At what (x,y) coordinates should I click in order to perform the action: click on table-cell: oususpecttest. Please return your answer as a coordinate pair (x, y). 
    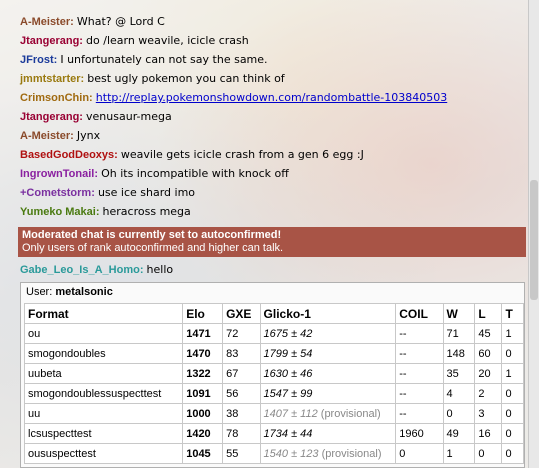
    Looking at the image, I should click on (103, 453).